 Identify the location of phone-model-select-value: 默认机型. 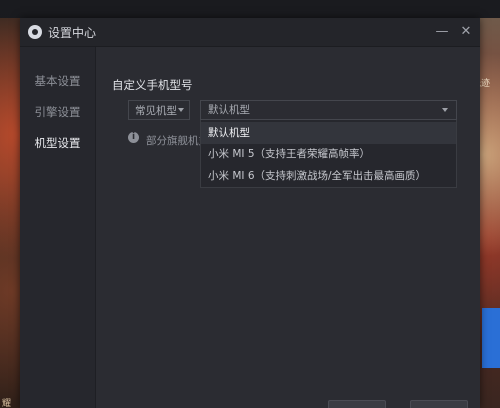
(229, 110).